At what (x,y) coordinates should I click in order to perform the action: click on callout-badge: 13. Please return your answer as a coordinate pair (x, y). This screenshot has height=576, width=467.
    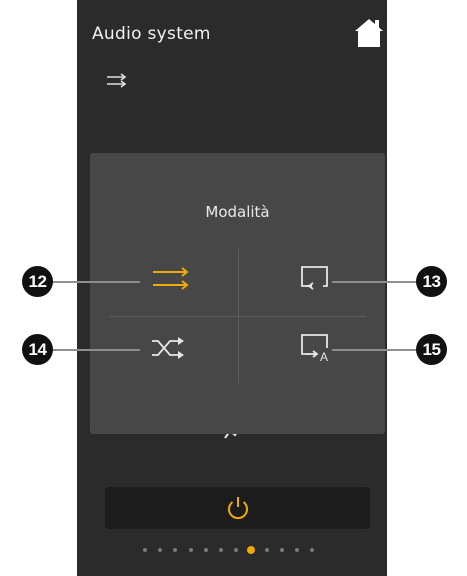
    Looking at the image, I should click on (431, 281).